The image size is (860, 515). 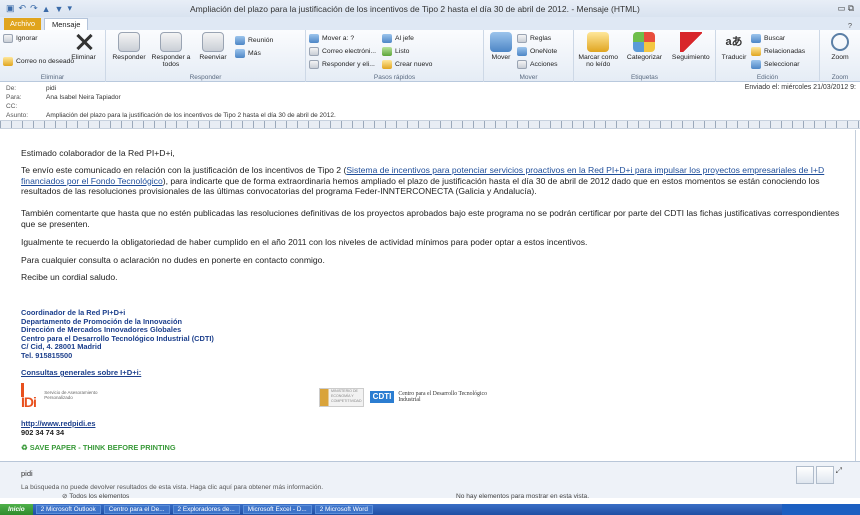 I want to click on ignore-button: Ignorar, so click(x=34, y=38).